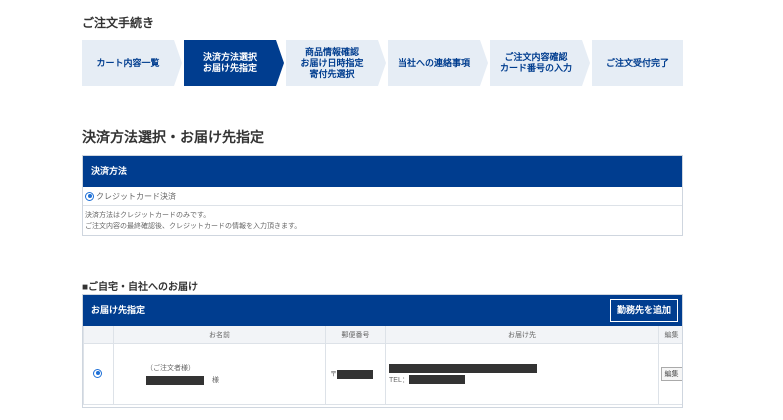 Image resolution: width=783 pixels, height=420 pixels. What do you see at coordinates (118, 310) in the screenshot?
I see `delivery-header-label: お届け先指定` at bounding box center [118, 310].